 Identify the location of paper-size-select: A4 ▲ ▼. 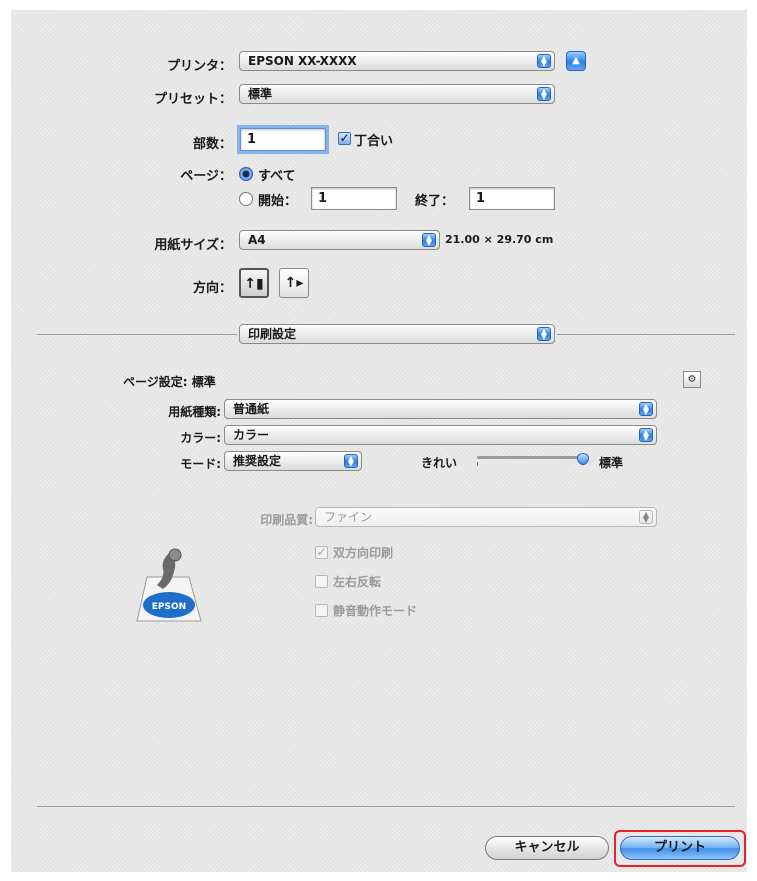
(339, 240).